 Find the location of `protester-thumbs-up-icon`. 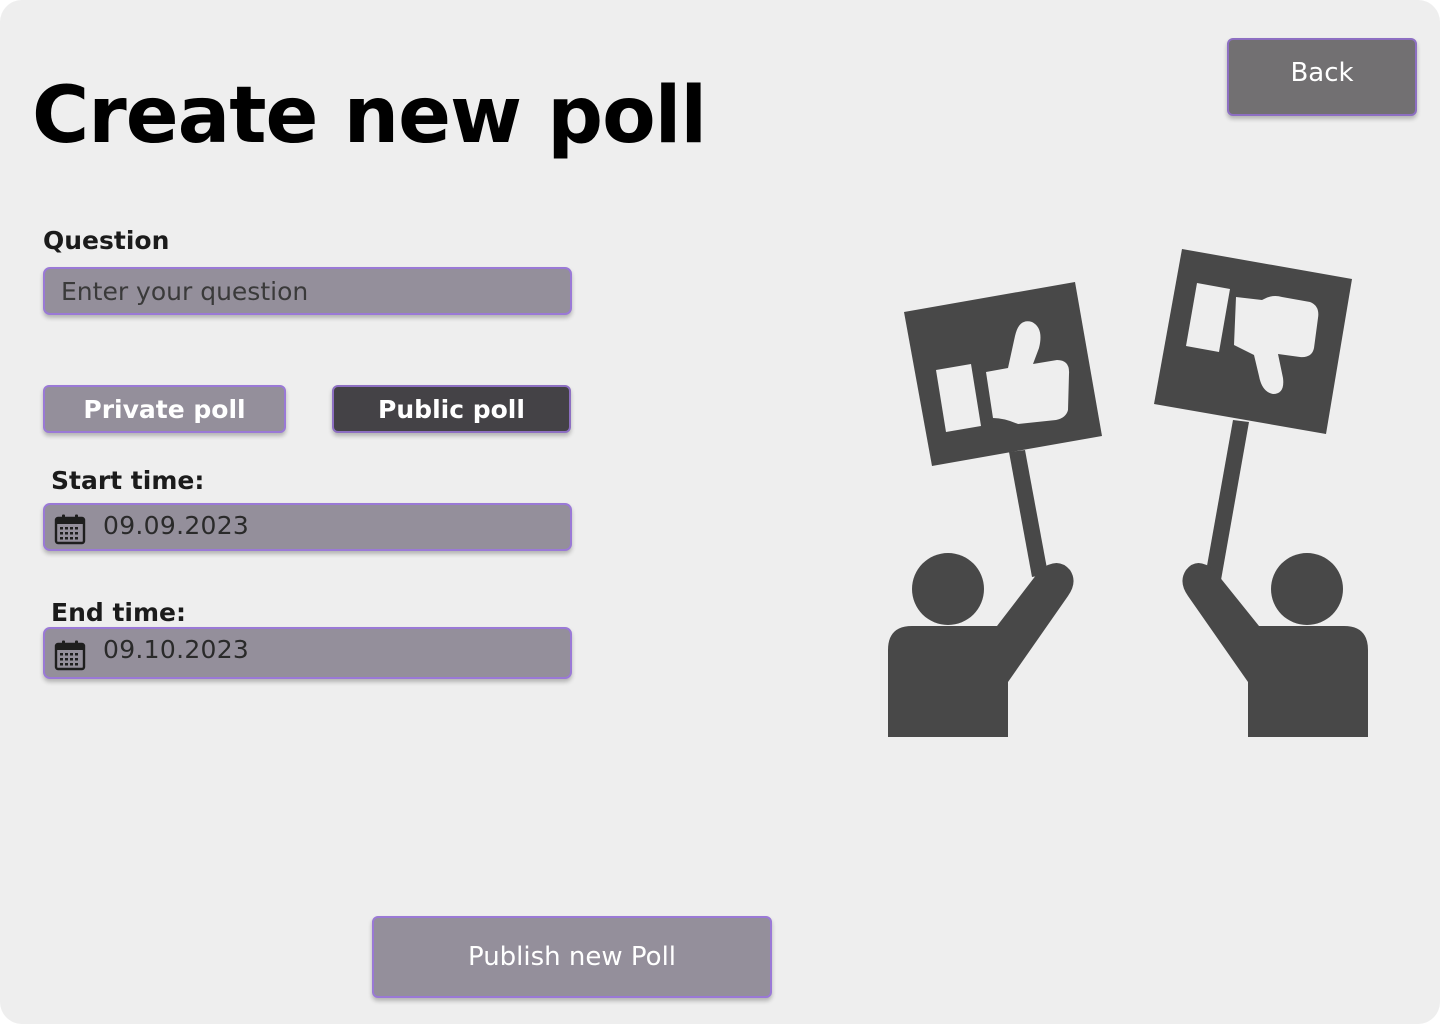

protester-thumbs-up-icon is located at coordinates (995, 509).